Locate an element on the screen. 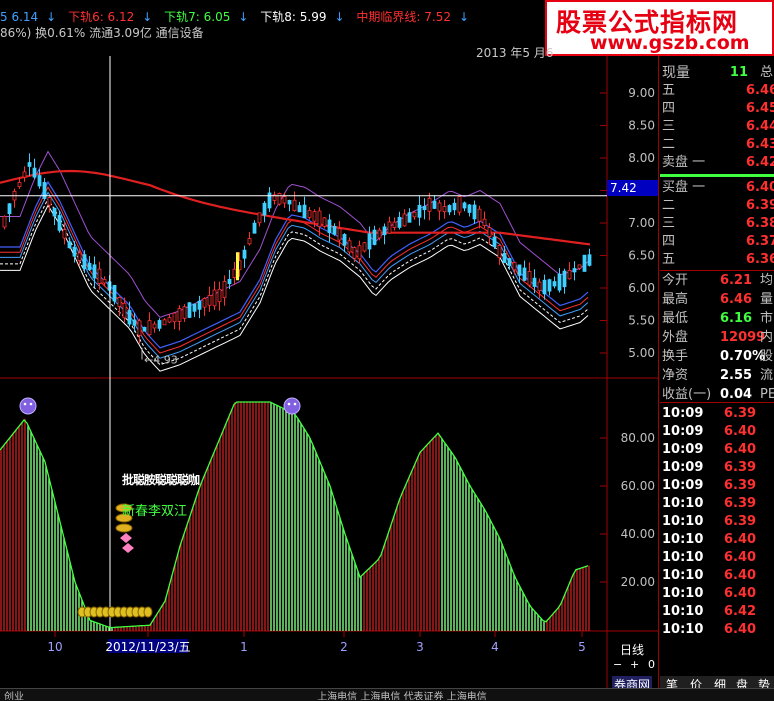 This screenshot has width=774, height=701. indicator-1: 下轨6: 6.12 is located at coordinates (101, 17).